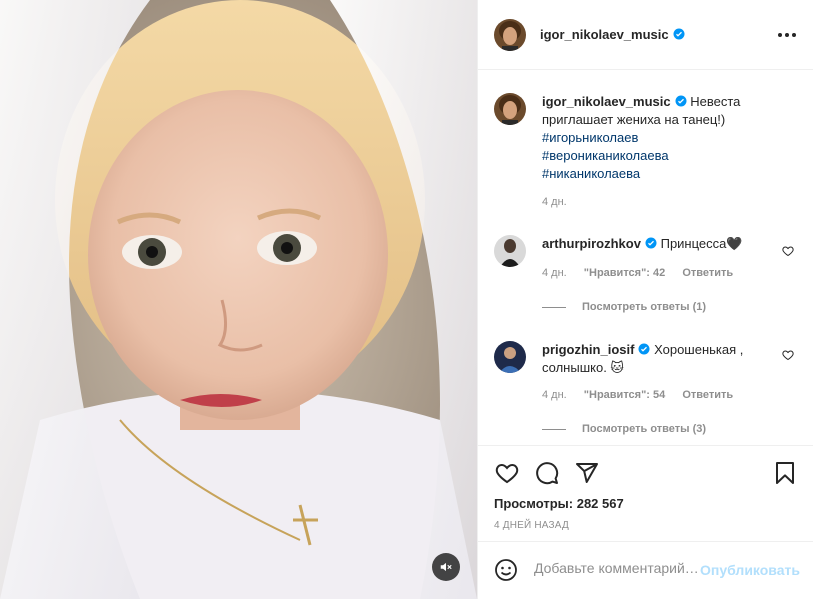 The height and width of the screenshot is (599, 813). I want to click on comment-likes: "Нравится": 54, so click(624, 395).